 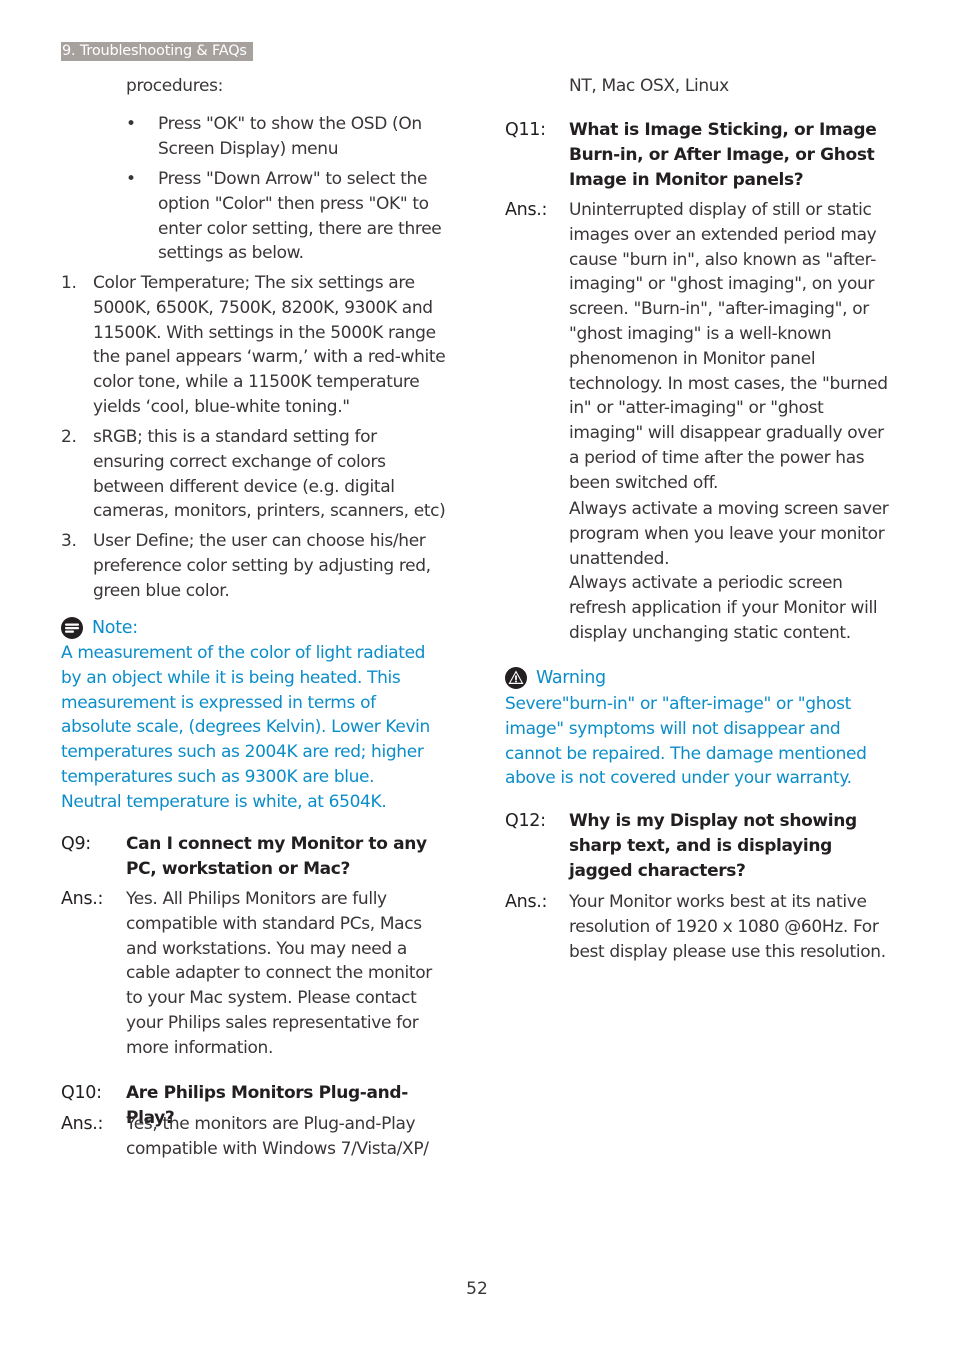 I want to click on section-tag: 9. Troubleshooting & FAQs, so click(x=157, y=51).